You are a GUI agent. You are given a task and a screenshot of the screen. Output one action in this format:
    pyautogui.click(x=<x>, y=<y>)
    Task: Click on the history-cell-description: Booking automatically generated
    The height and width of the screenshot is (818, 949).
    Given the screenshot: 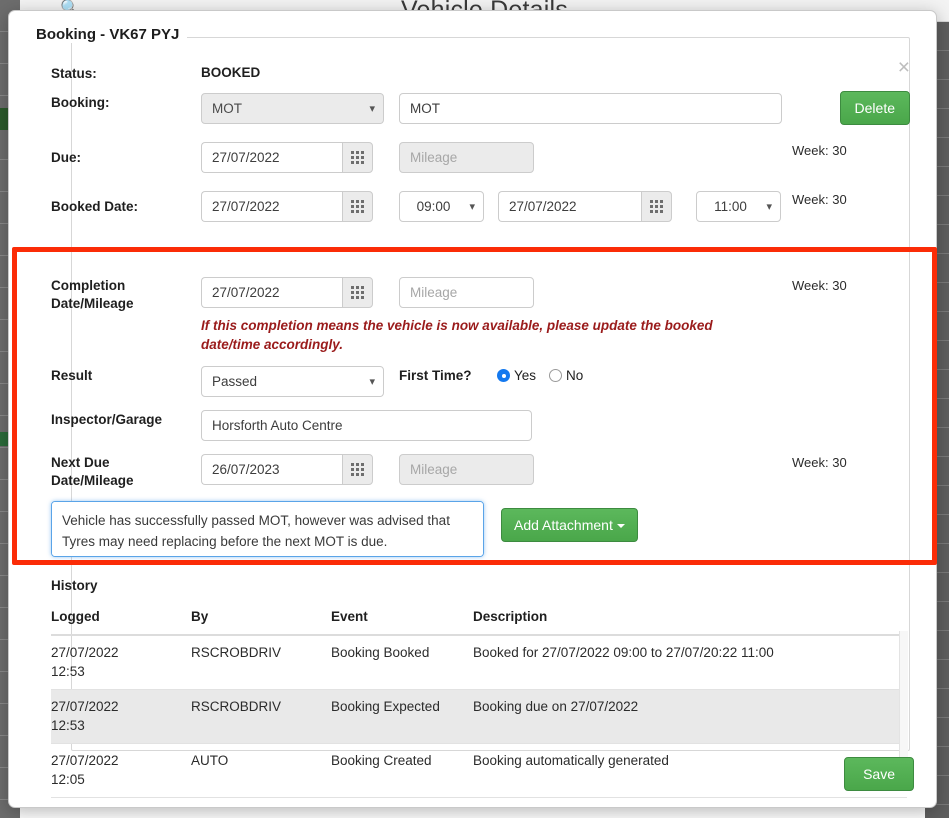 What is the action you would take?
    pyautogui.click(x=690, y=770)
    